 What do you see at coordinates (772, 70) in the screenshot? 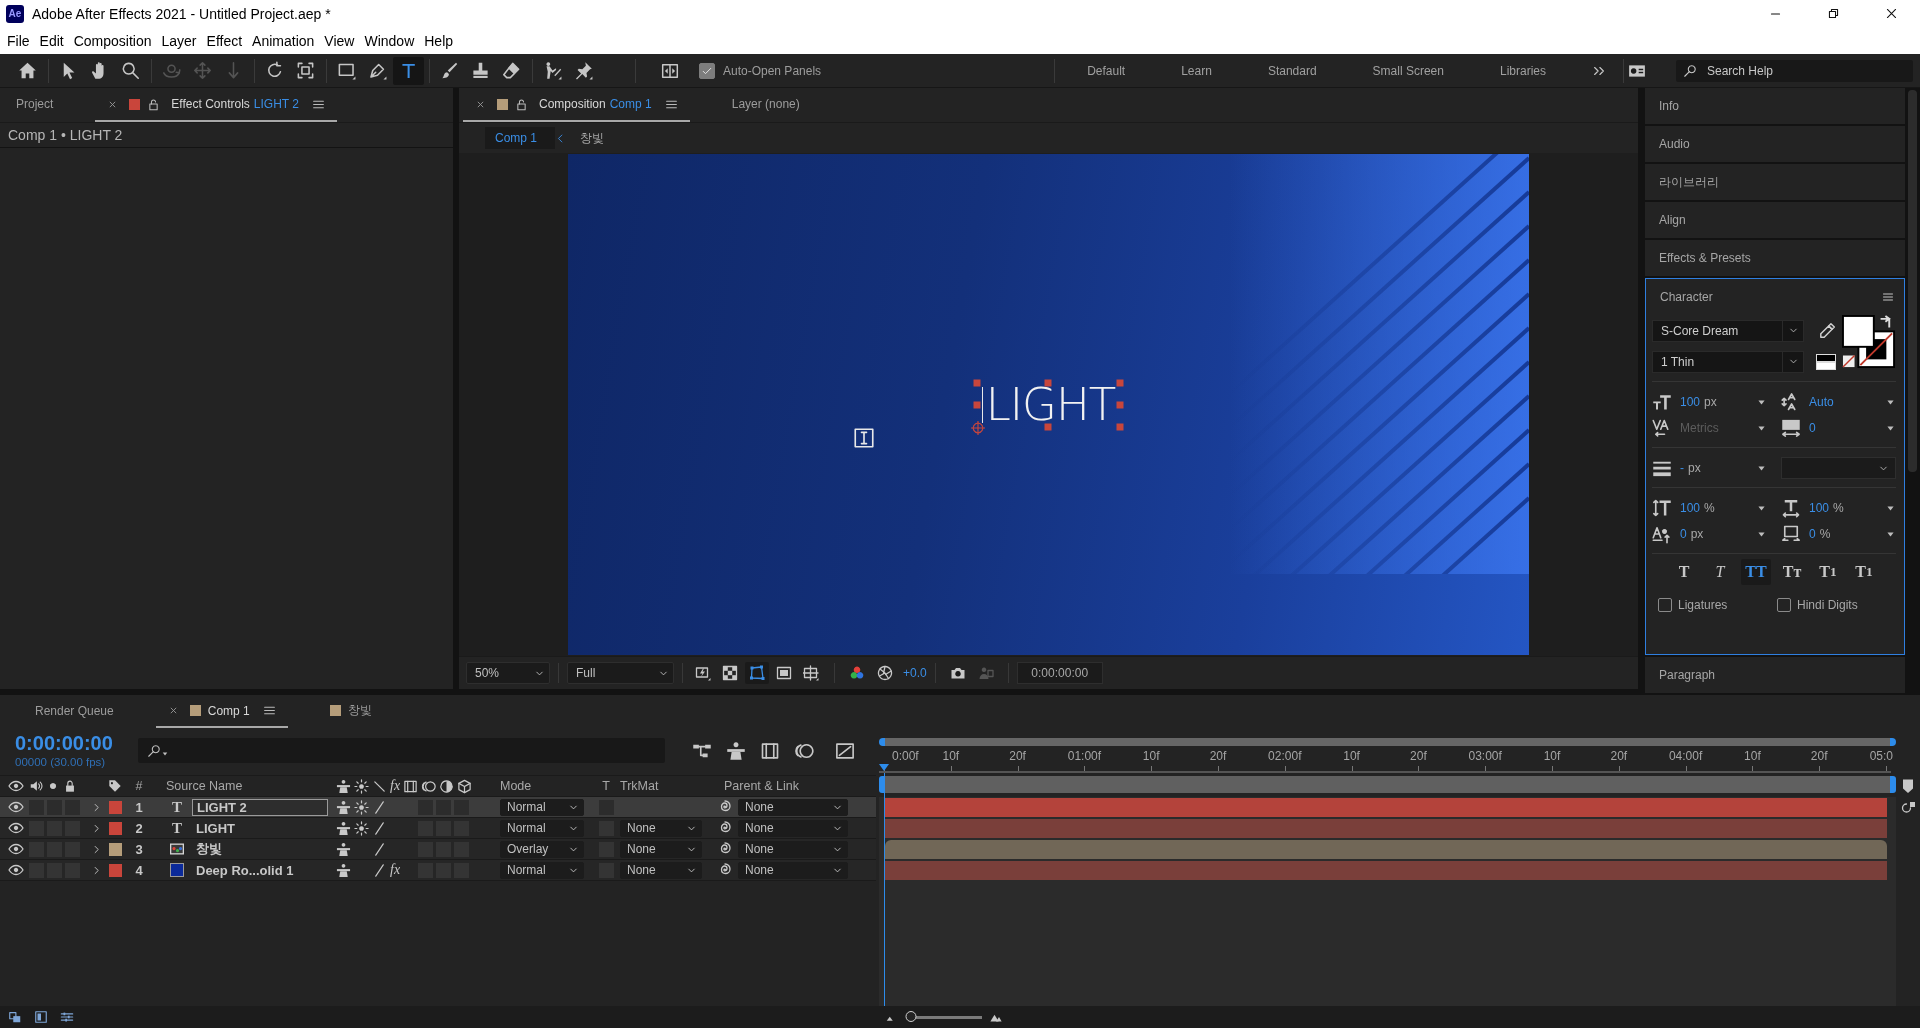
I see `checkbox-label: Auto-Open Panels` at bounding box center [772, 70].